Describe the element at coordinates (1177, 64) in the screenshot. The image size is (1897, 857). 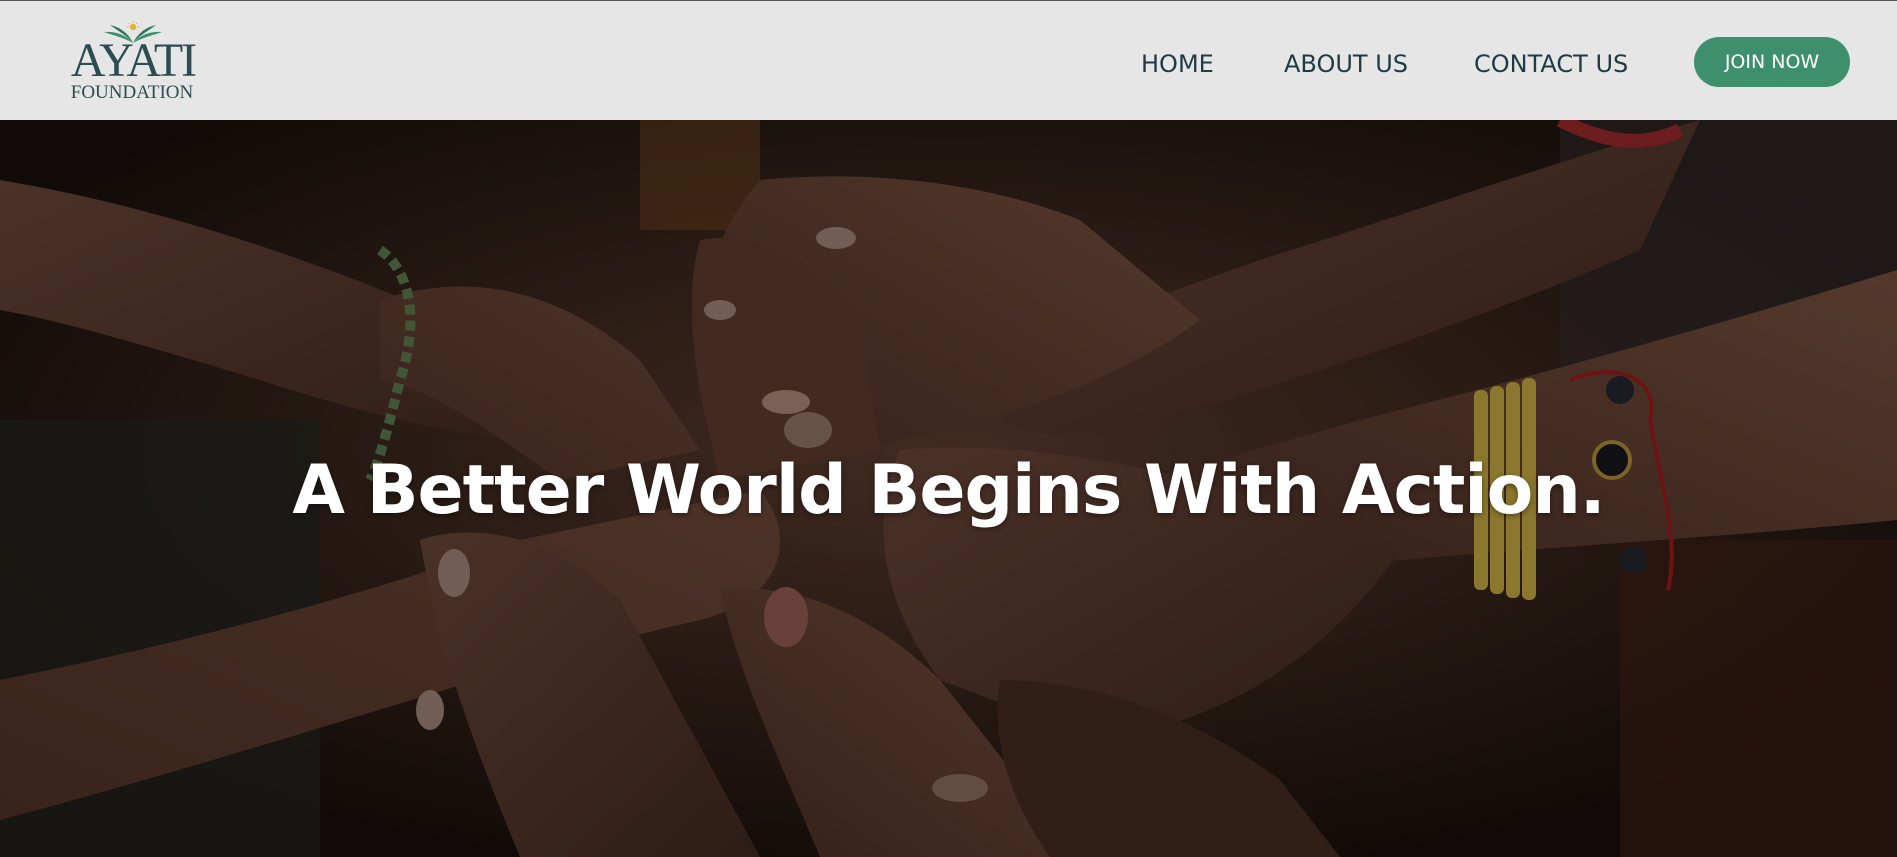
I see `nav-home: HOME` at that location.